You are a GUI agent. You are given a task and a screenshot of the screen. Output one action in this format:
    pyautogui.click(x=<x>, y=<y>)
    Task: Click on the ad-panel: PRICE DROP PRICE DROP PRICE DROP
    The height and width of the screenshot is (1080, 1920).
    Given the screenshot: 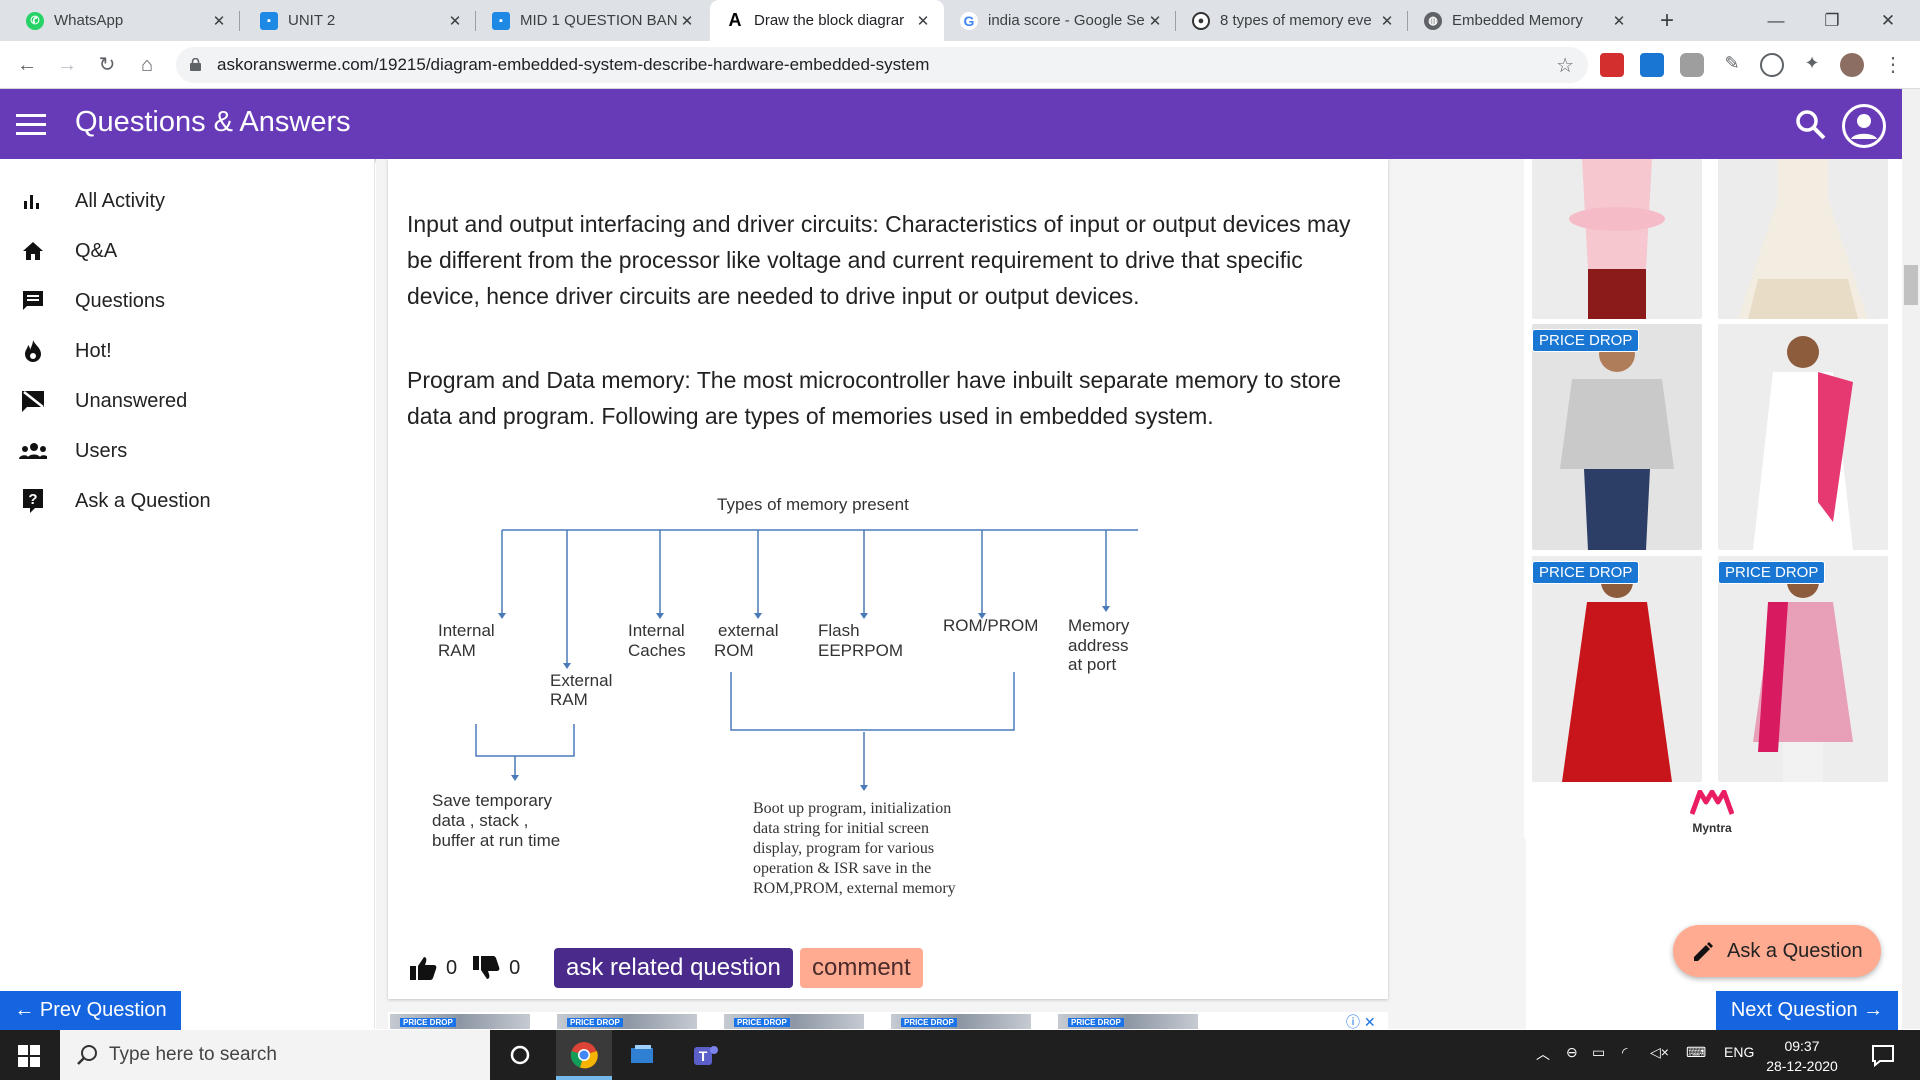 What is the action you would take?
    pyautogui.click(x=1713, y=499)
    